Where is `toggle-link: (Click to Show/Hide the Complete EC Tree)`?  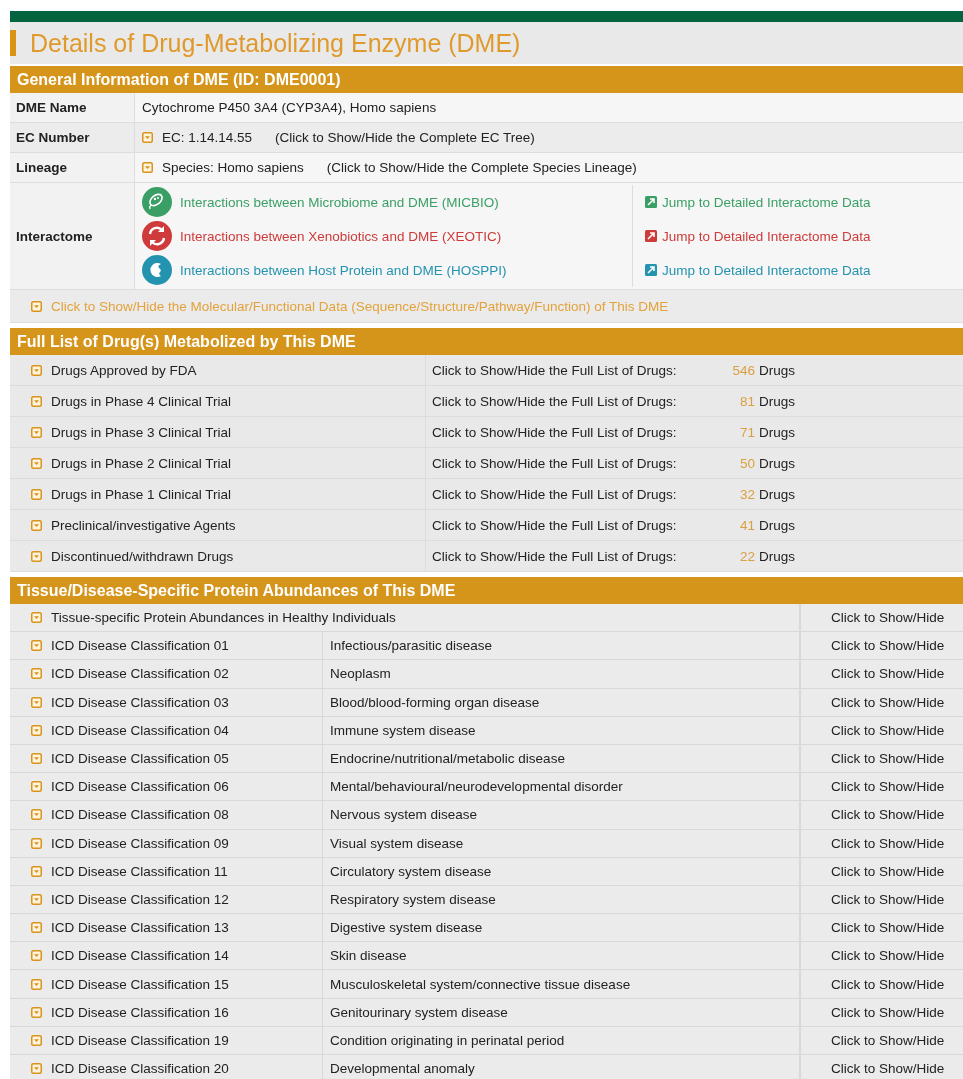
toggle-link: (Click to Show/Hide the Complete EC Tree) is located at coordinates (405, 137).